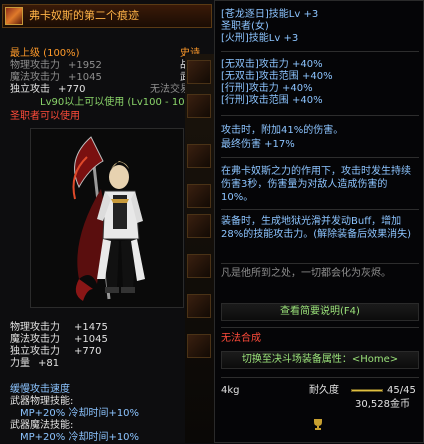 This screenshot has width=424, height=444. I want to click on grade-label: 最上级 (100%), so click(45, 53).